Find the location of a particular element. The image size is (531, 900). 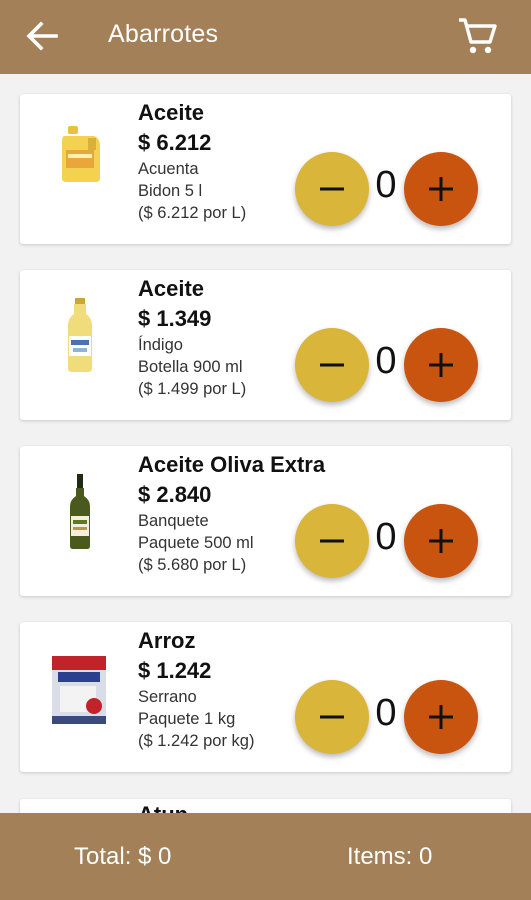

shopping-cart-icon is located at coordinates (478, 36).